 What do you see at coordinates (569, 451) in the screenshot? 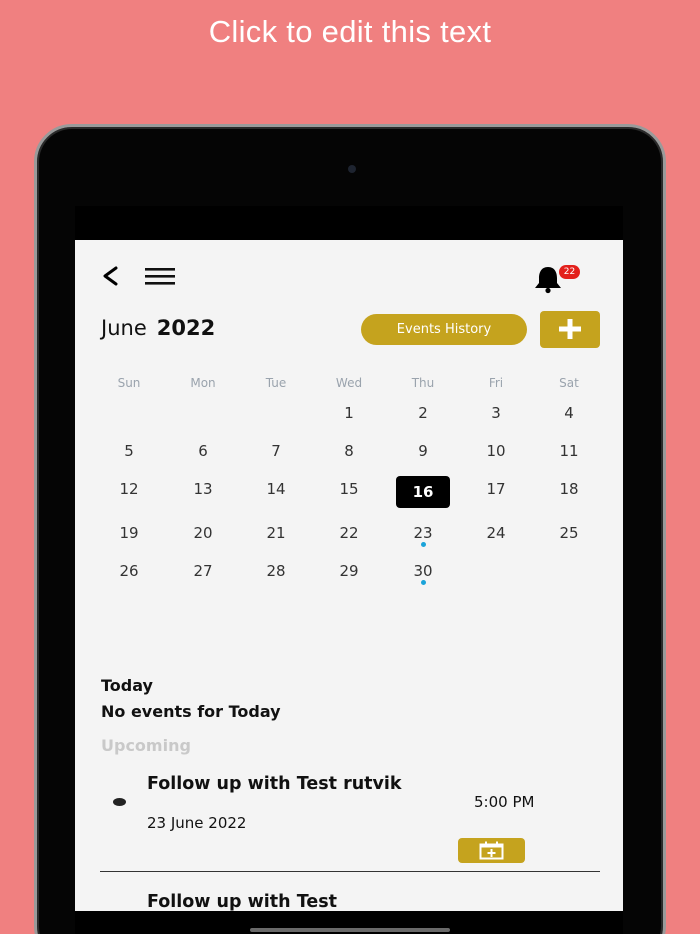
I see `calendar-day: 11` at bounding box center [569, 451].